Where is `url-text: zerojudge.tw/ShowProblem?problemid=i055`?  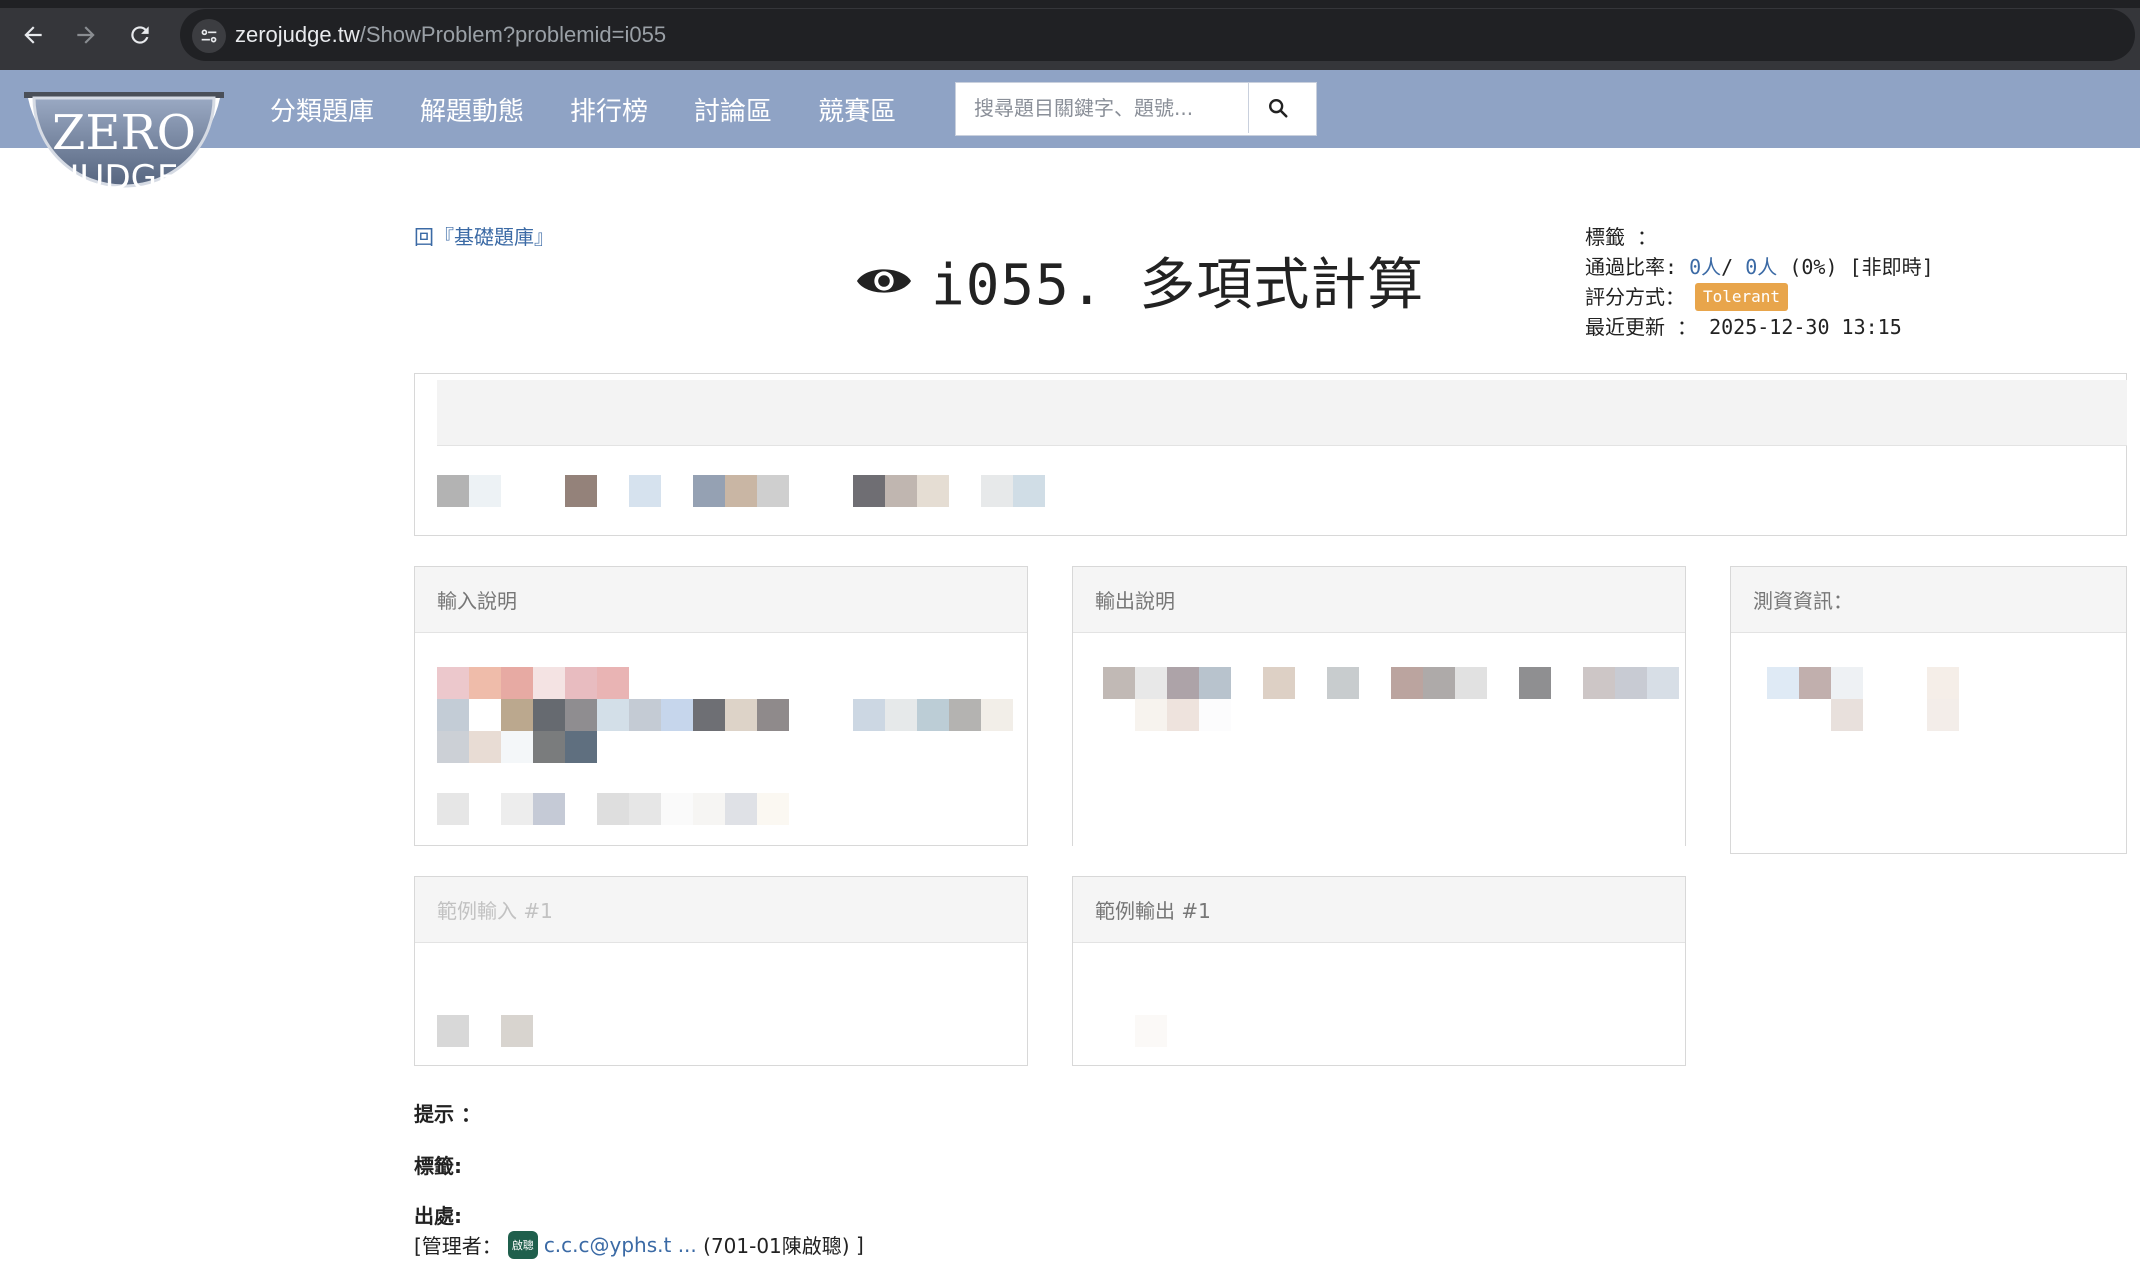 url-text: zerojudge.tw/ShowProblem?problemid=i055 is located at coordinates (450, 35).